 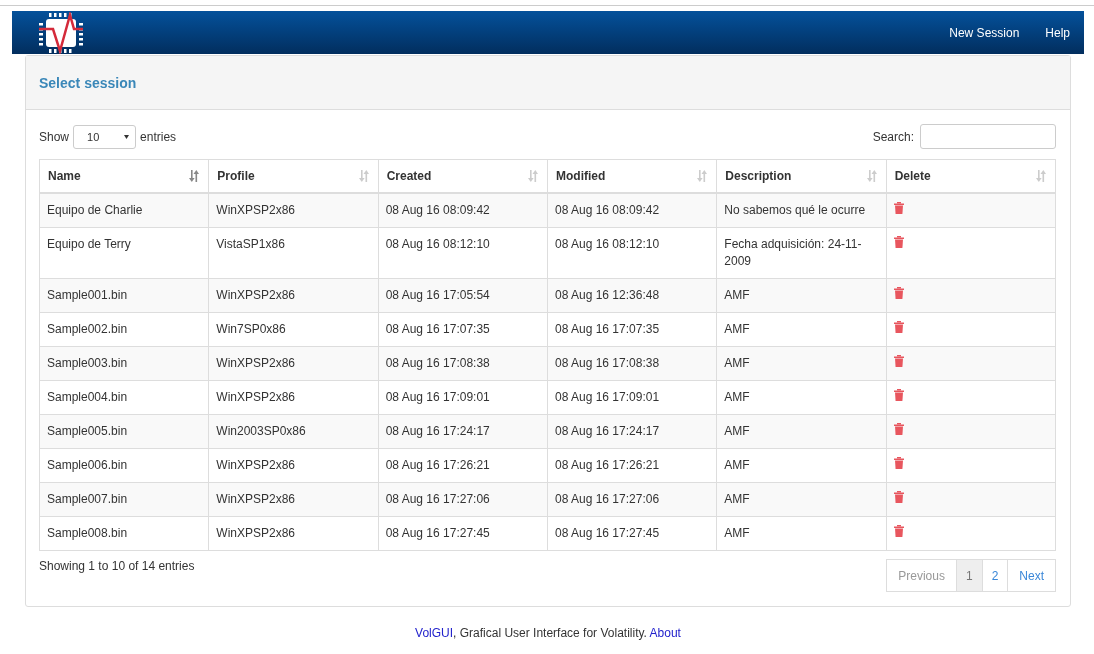 I want to click on about-link: About, so click(x=665, y=633).